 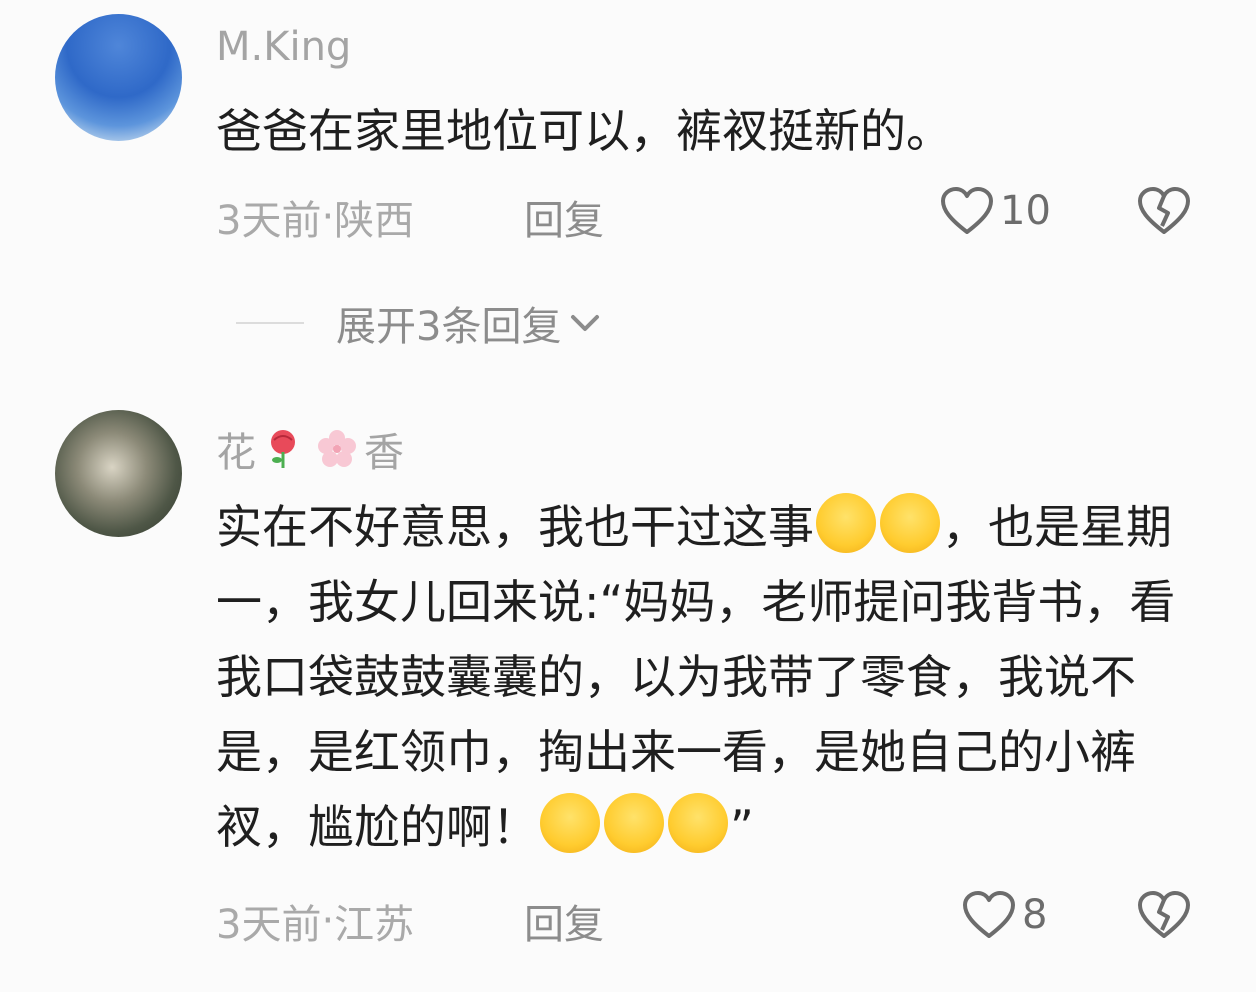 What do you see at coordinates (310, 449) in the screenshot?
I see `username: 花 香` at bounding box center [310, 449].